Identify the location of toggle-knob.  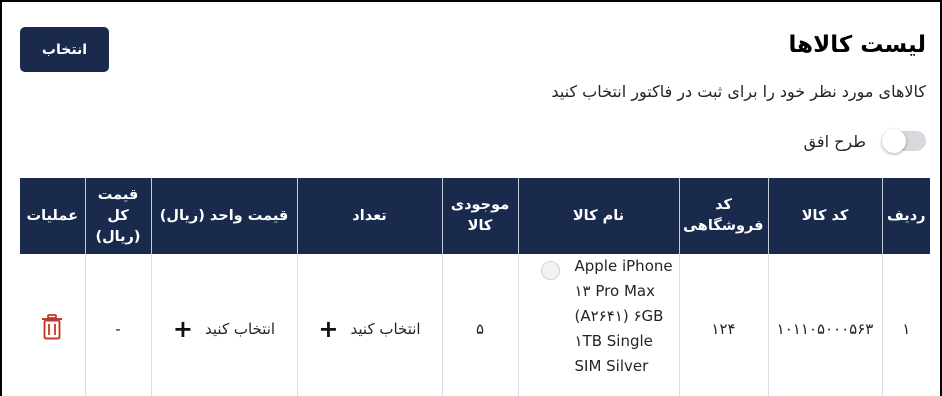
(894, 141).